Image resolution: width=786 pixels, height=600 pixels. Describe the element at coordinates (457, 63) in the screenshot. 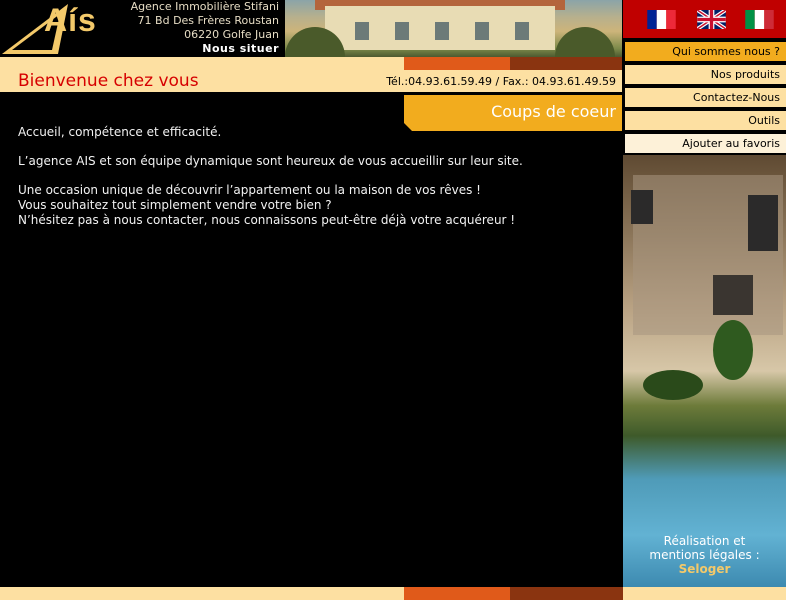

I see `band-segment-orange` at that location.